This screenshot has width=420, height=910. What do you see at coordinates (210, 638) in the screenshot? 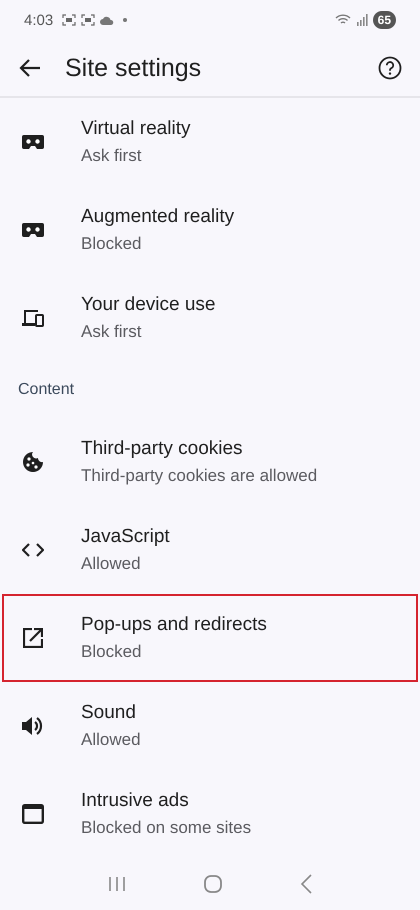
I see `setting-item: Pop-ups and redirects Blocked` at bounding box center [210, 638].